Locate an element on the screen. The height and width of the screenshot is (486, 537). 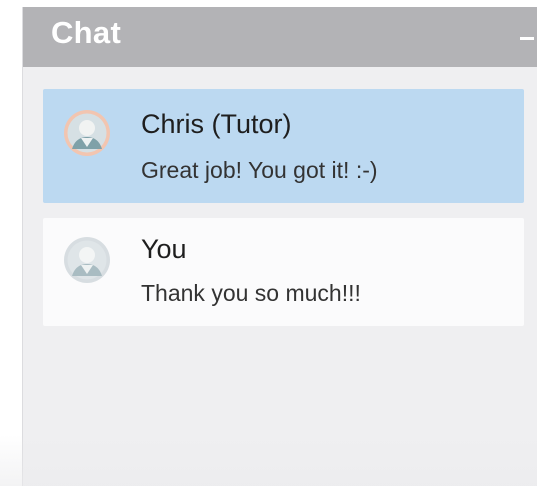
message-sender: You is located at coordinates (164, 249).